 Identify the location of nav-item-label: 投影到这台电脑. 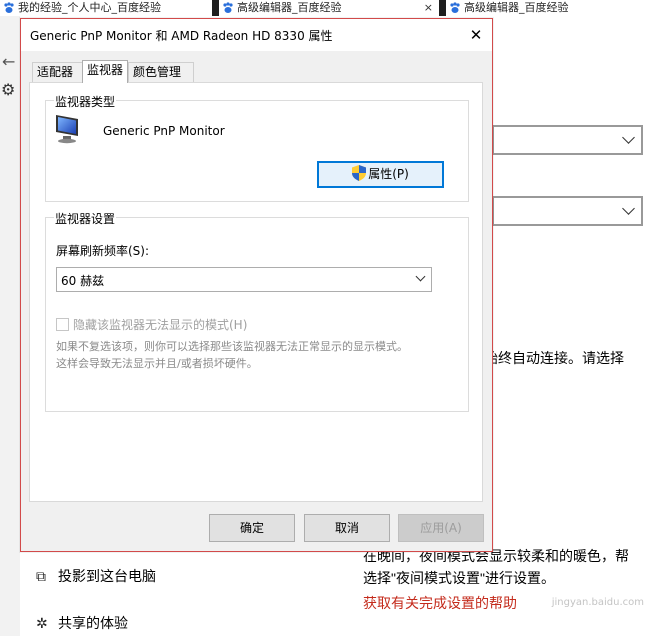
(107, 577).